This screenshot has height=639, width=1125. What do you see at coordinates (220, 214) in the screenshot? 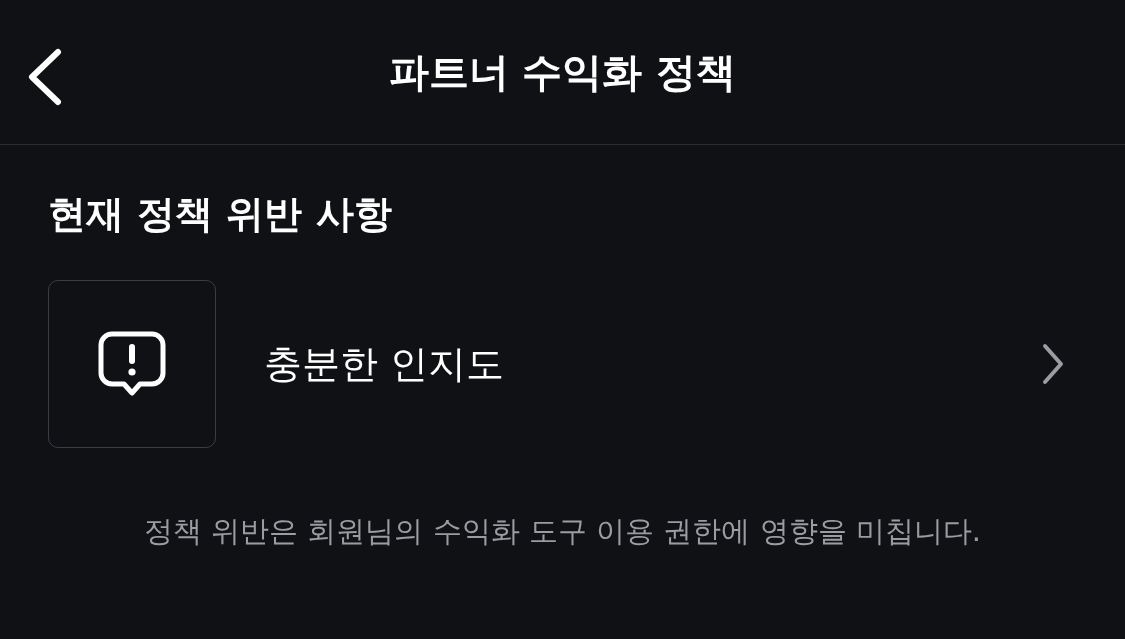
I see `section-title: 현재 정책 위반 사항` at bounding box center [220, 214].